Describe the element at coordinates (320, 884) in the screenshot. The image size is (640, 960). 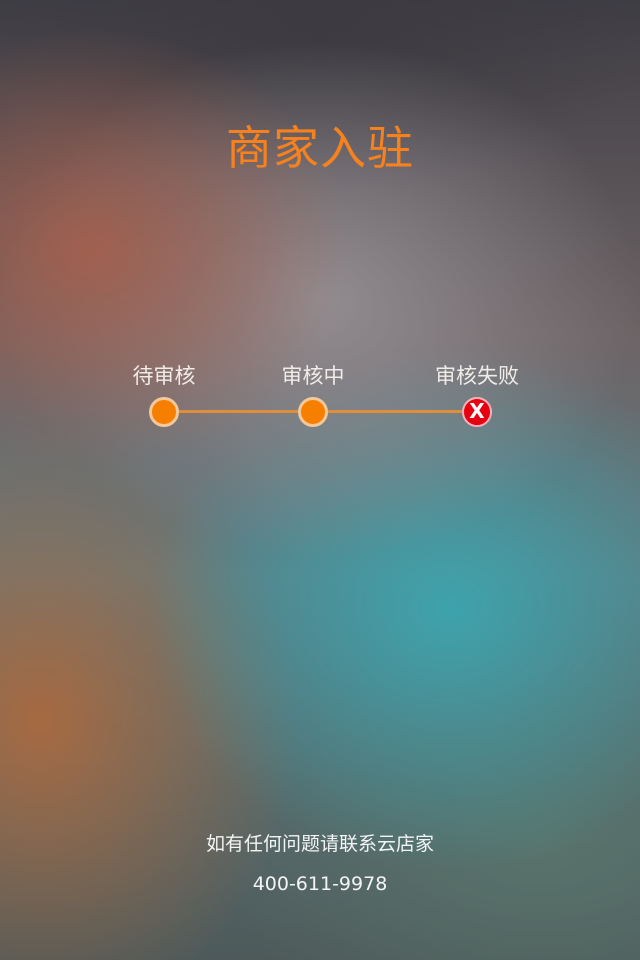
I see `contact-phone-link: 400-611-9978` at that location.